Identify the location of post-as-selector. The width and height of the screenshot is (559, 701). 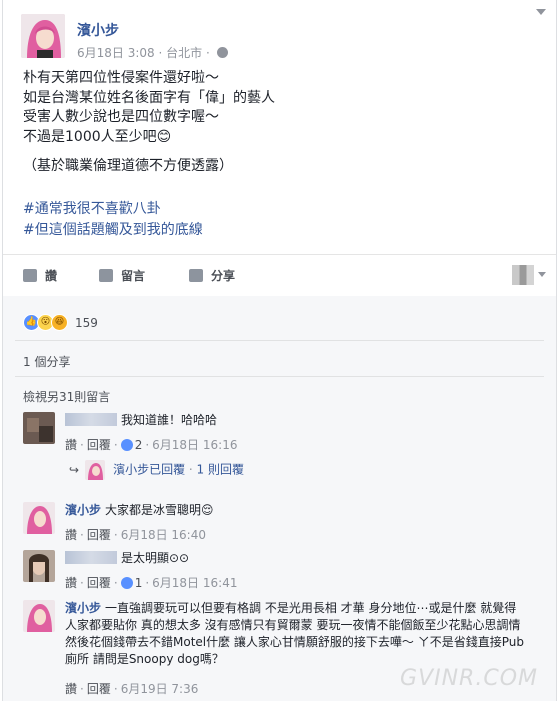
(529, 275).